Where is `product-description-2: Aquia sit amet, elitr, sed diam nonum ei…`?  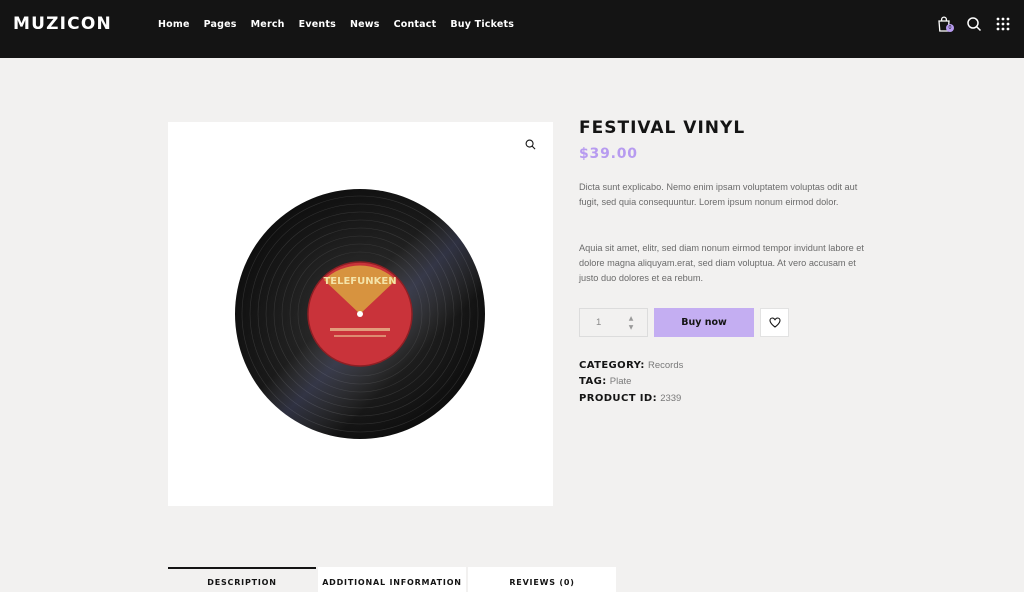 product-description-2: Aquia sit amet, elitr, sed diam nonum ei… is located at coordinates (721, 263).